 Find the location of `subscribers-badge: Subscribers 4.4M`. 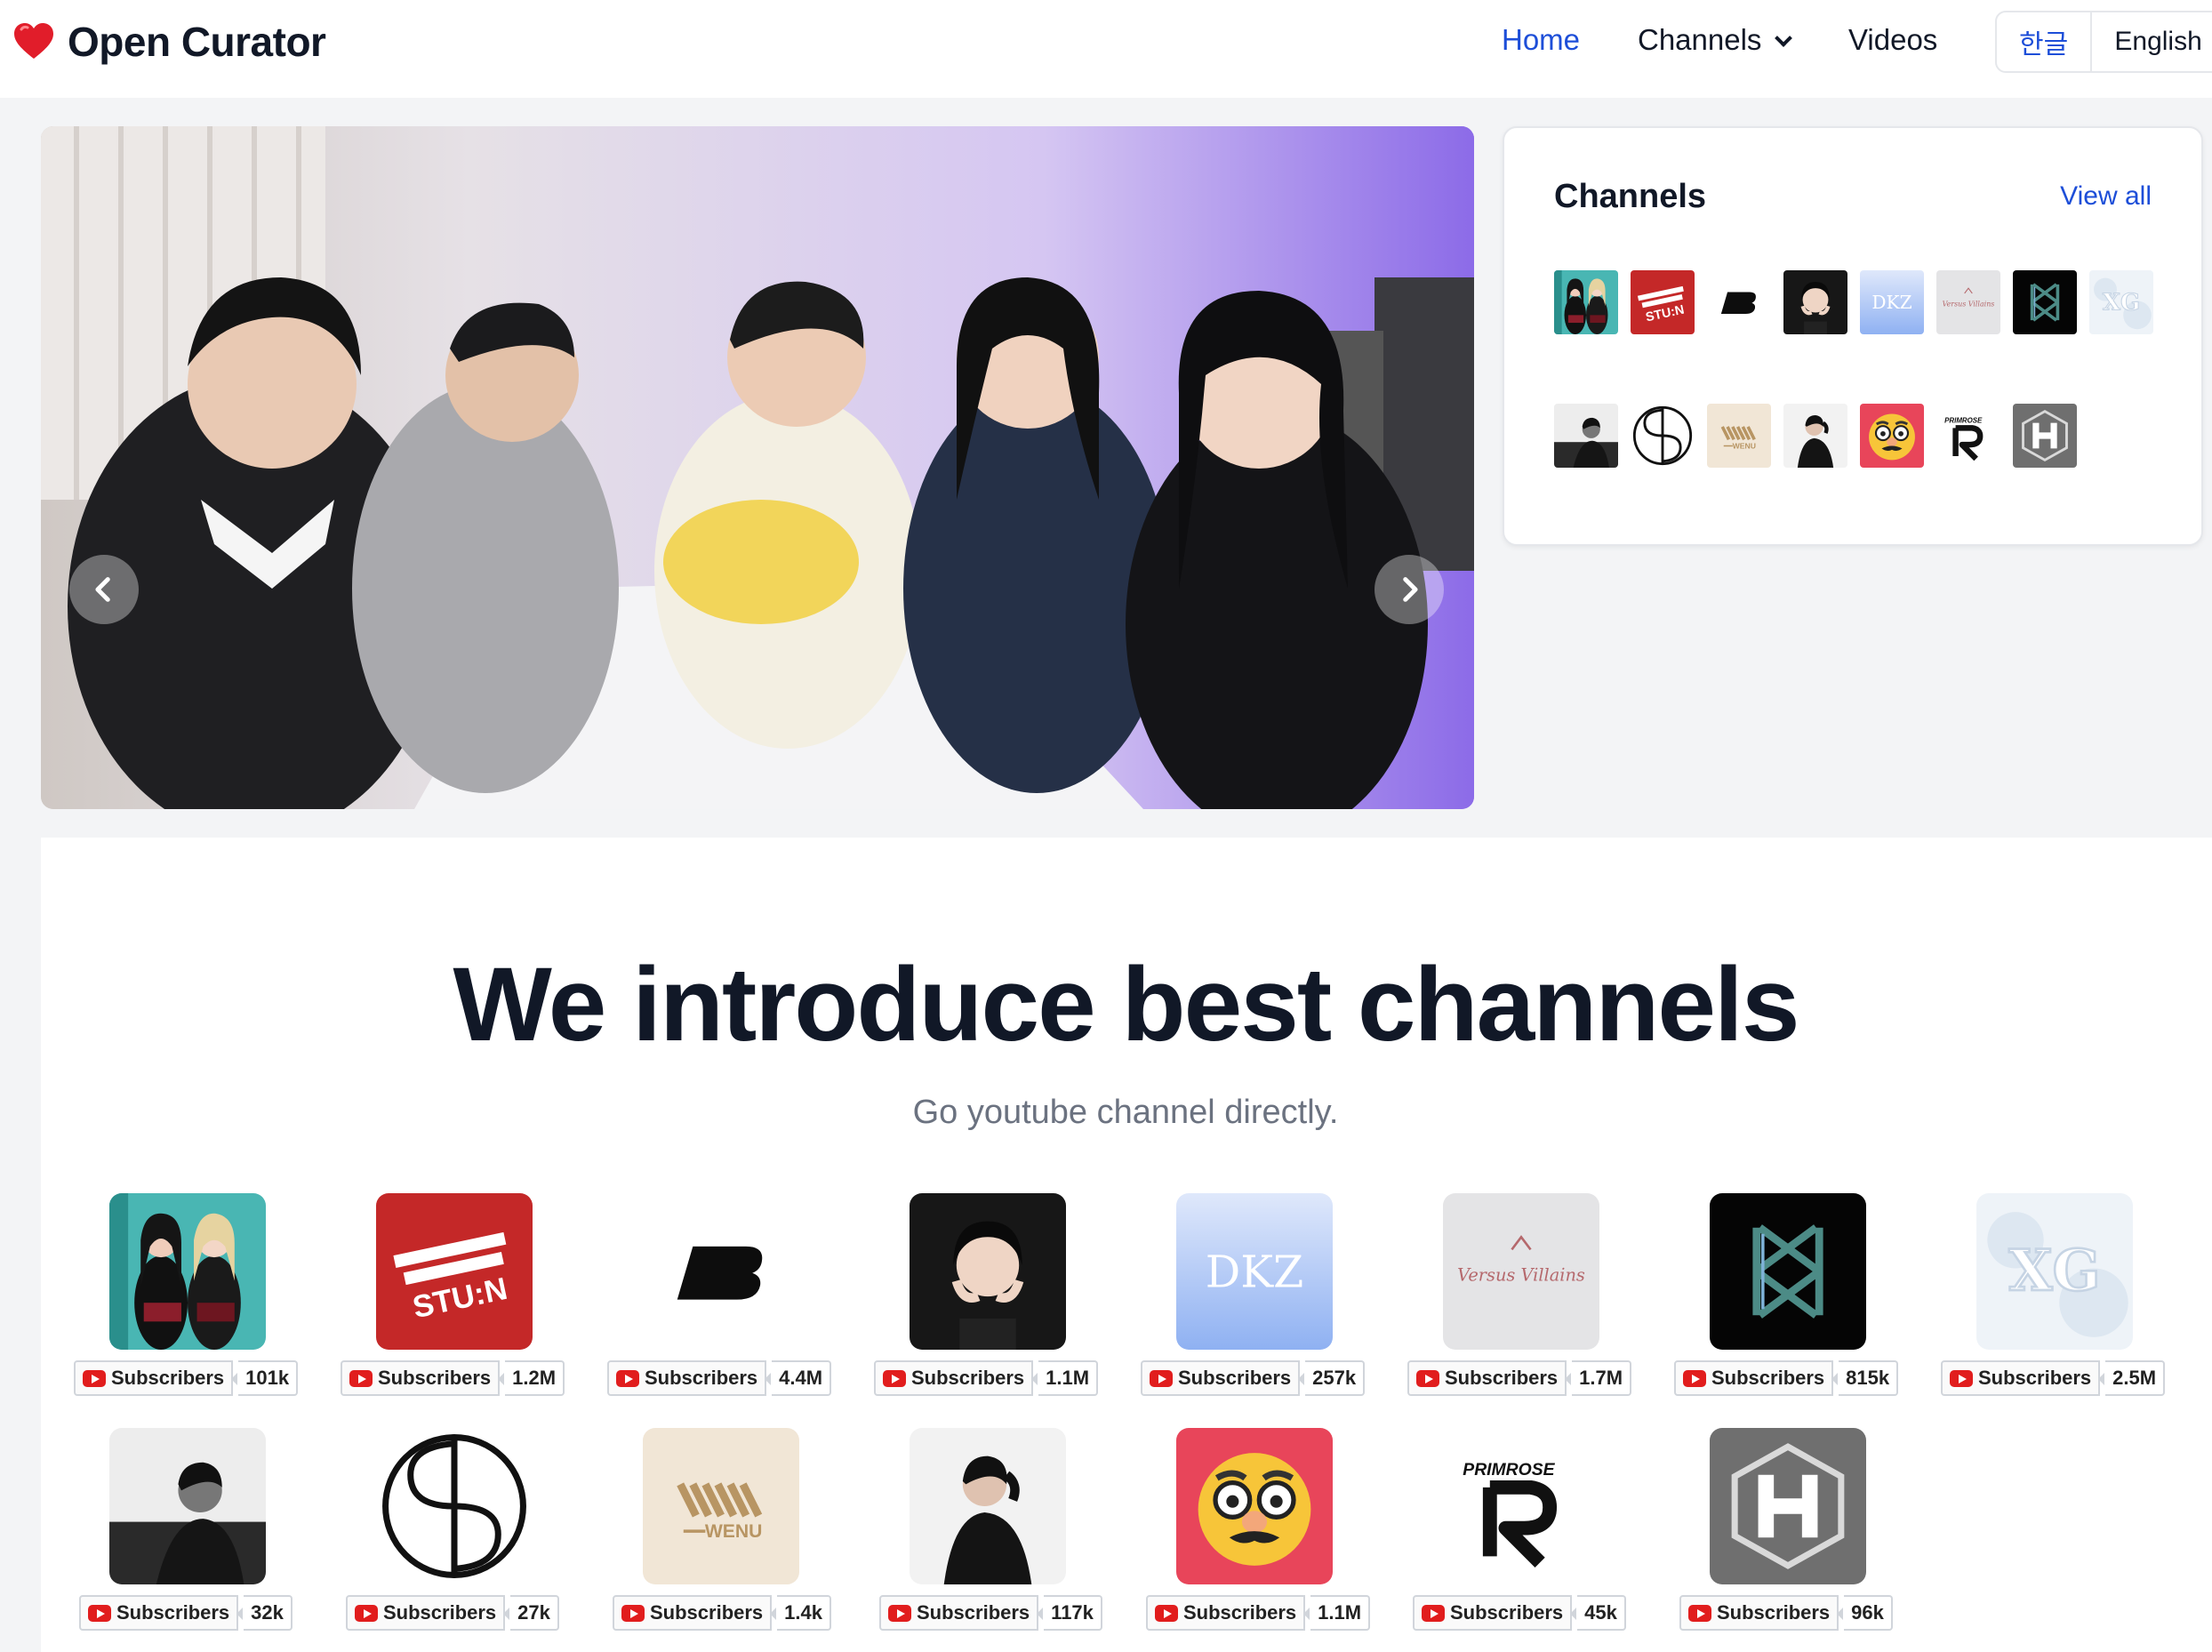

subscribers-badge: Subscribers 4.4M is located at coordinates (719, 1378).